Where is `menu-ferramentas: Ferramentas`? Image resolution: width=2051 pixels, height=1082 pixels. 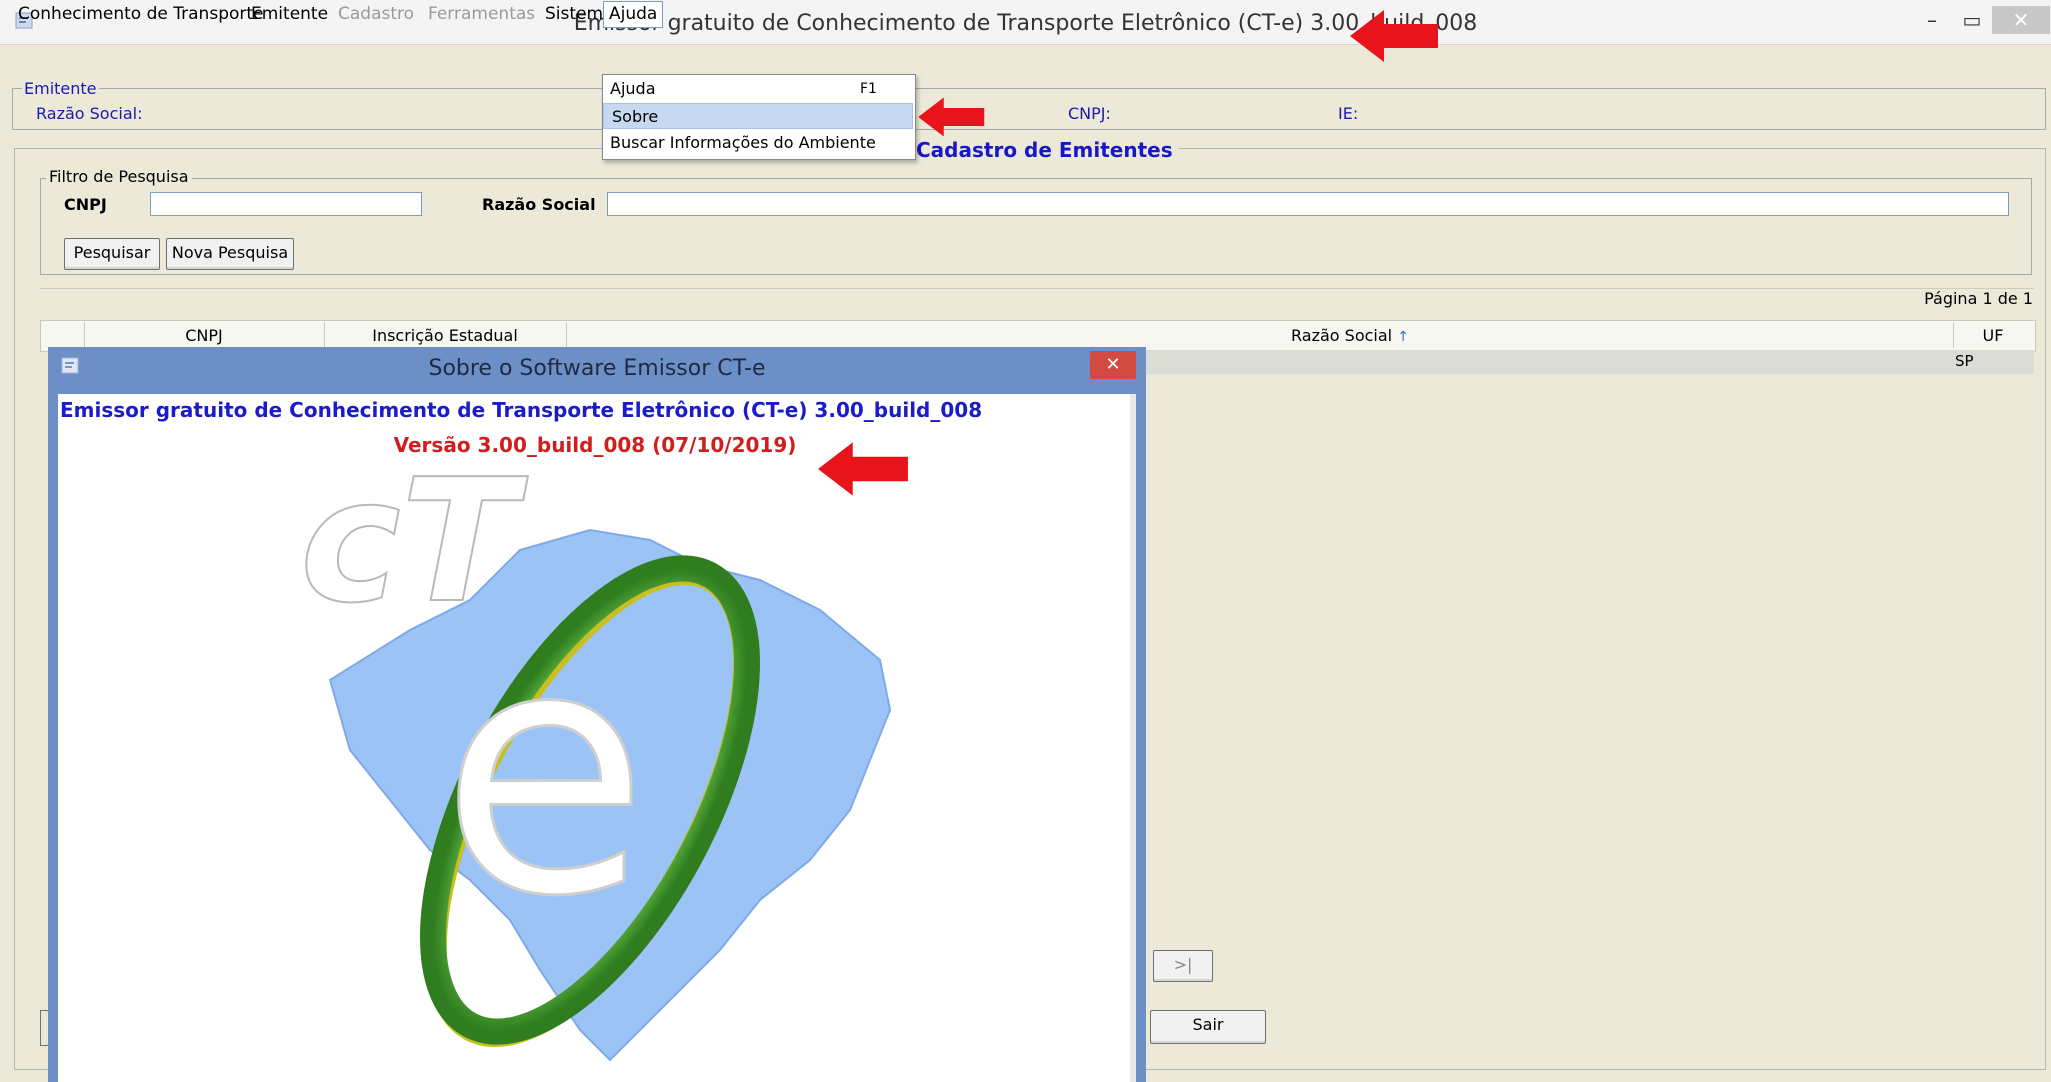 menu-ferramentas: Ferramentas is located at coordinates (481, 14).